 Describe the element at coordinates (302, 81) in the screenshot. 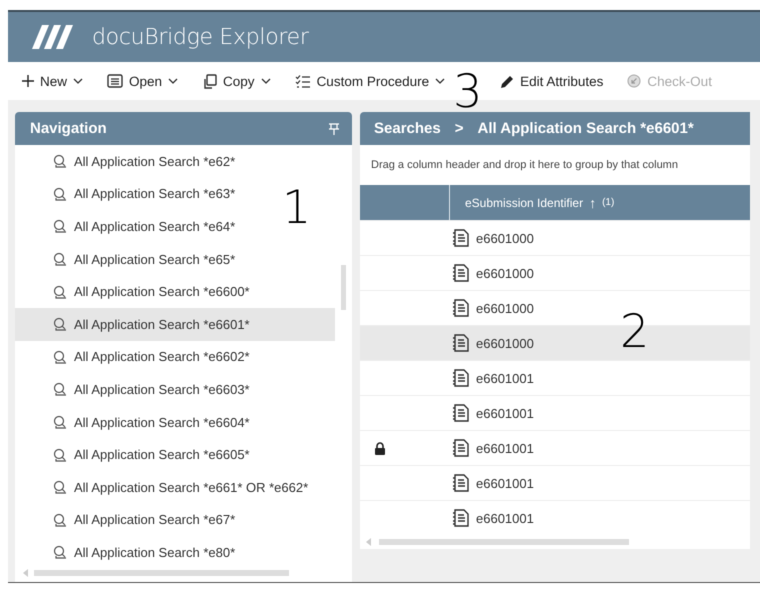

I see `checklist-icon` at that location.